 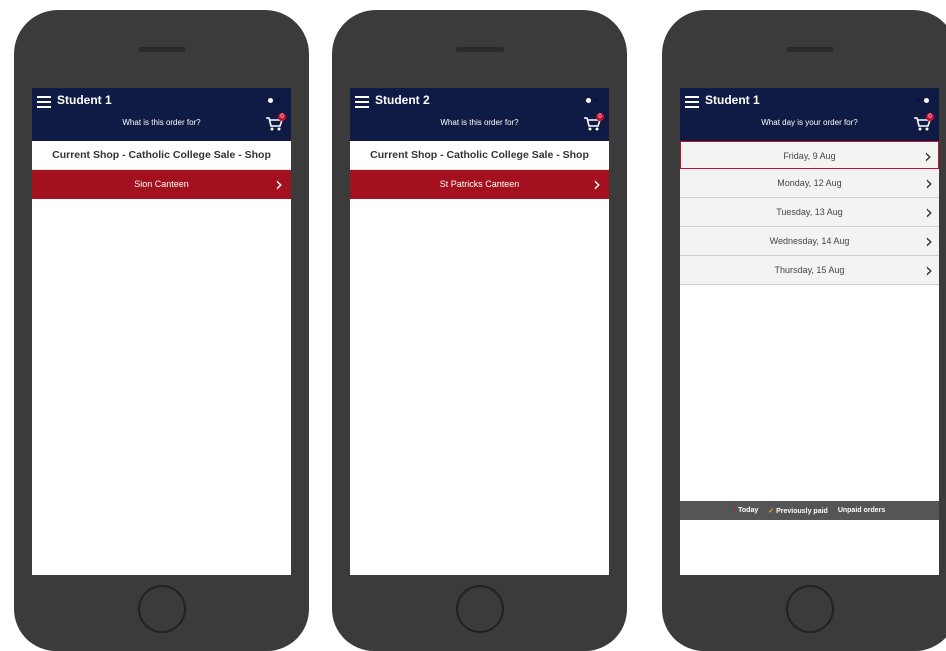 I want to click on legend-unpaid: Unpaid orders, so click(x=861, y=510).